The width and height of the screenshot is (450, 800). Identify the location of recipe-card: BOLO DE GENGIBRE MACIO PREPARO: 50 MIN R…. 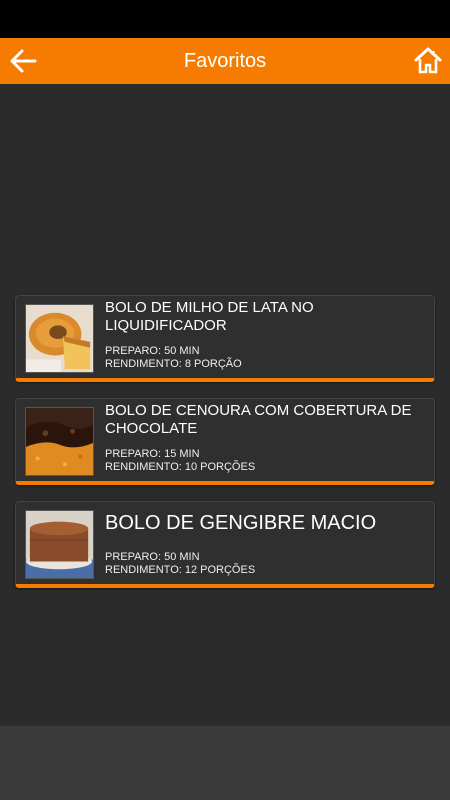
(225, 544).